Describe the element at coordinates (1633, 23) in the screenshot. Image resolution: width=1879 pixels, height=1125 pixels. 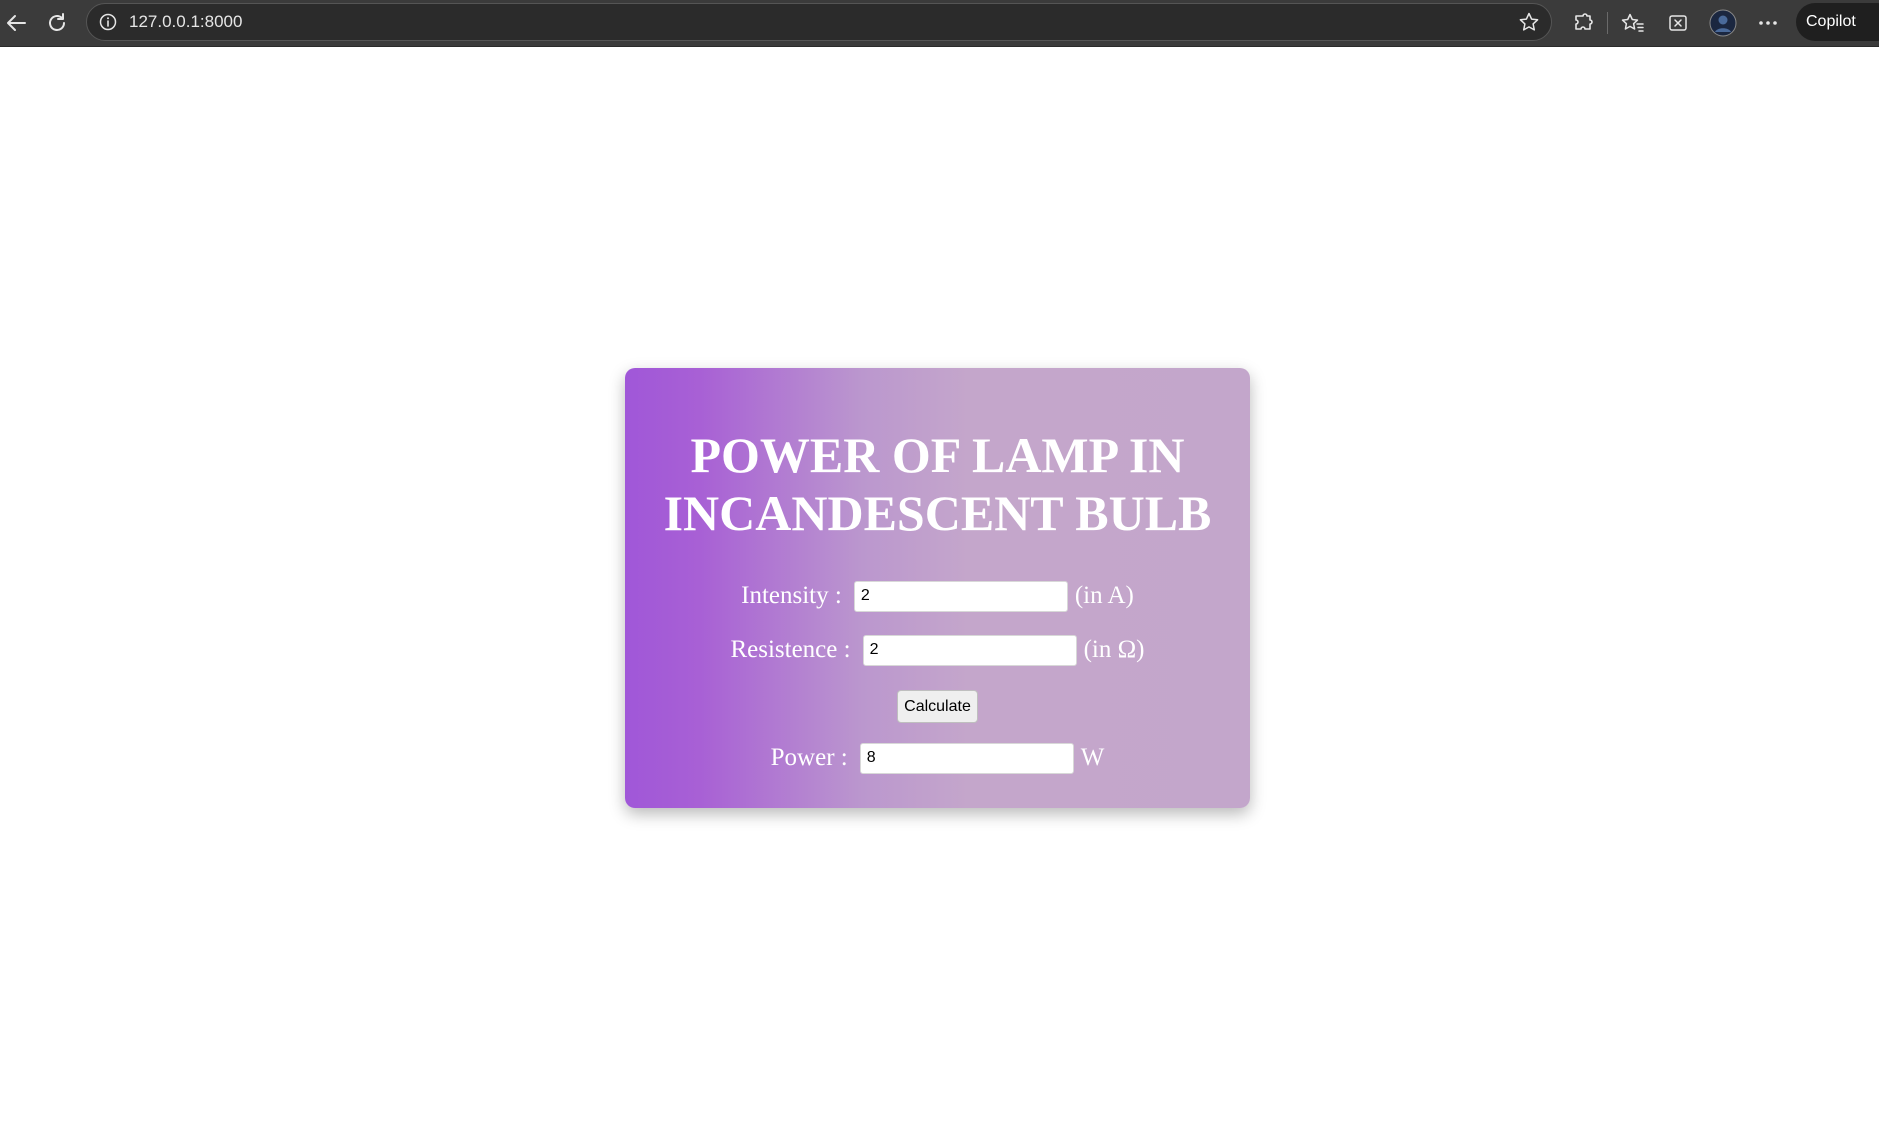
I see `favorites-icon` at that location.